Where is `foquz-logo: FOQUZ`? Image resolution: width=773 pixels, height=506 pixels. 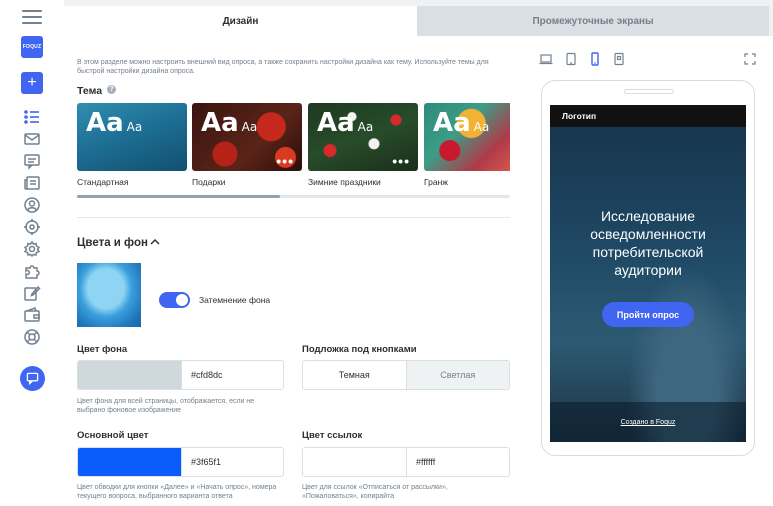 foquz-logo: FOQUZ is located at coordinates (32, 47).